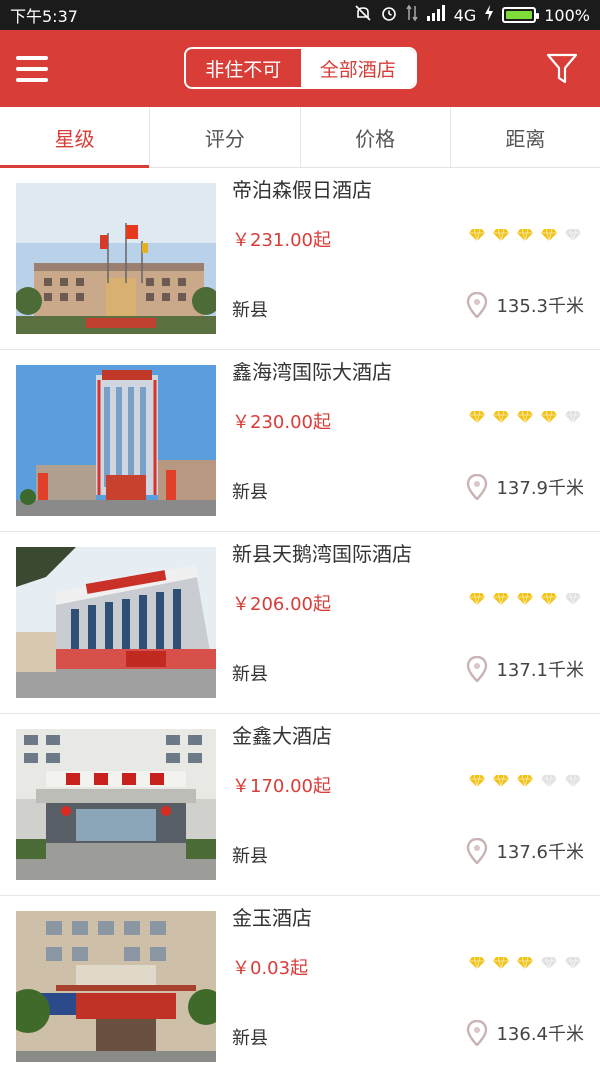 The width and height of the screenshot is (600, 1067). What do you see at coordinates (412, 15) in the screenshot?
I see `data-arrows-icon` at bounding box center [412, 15].